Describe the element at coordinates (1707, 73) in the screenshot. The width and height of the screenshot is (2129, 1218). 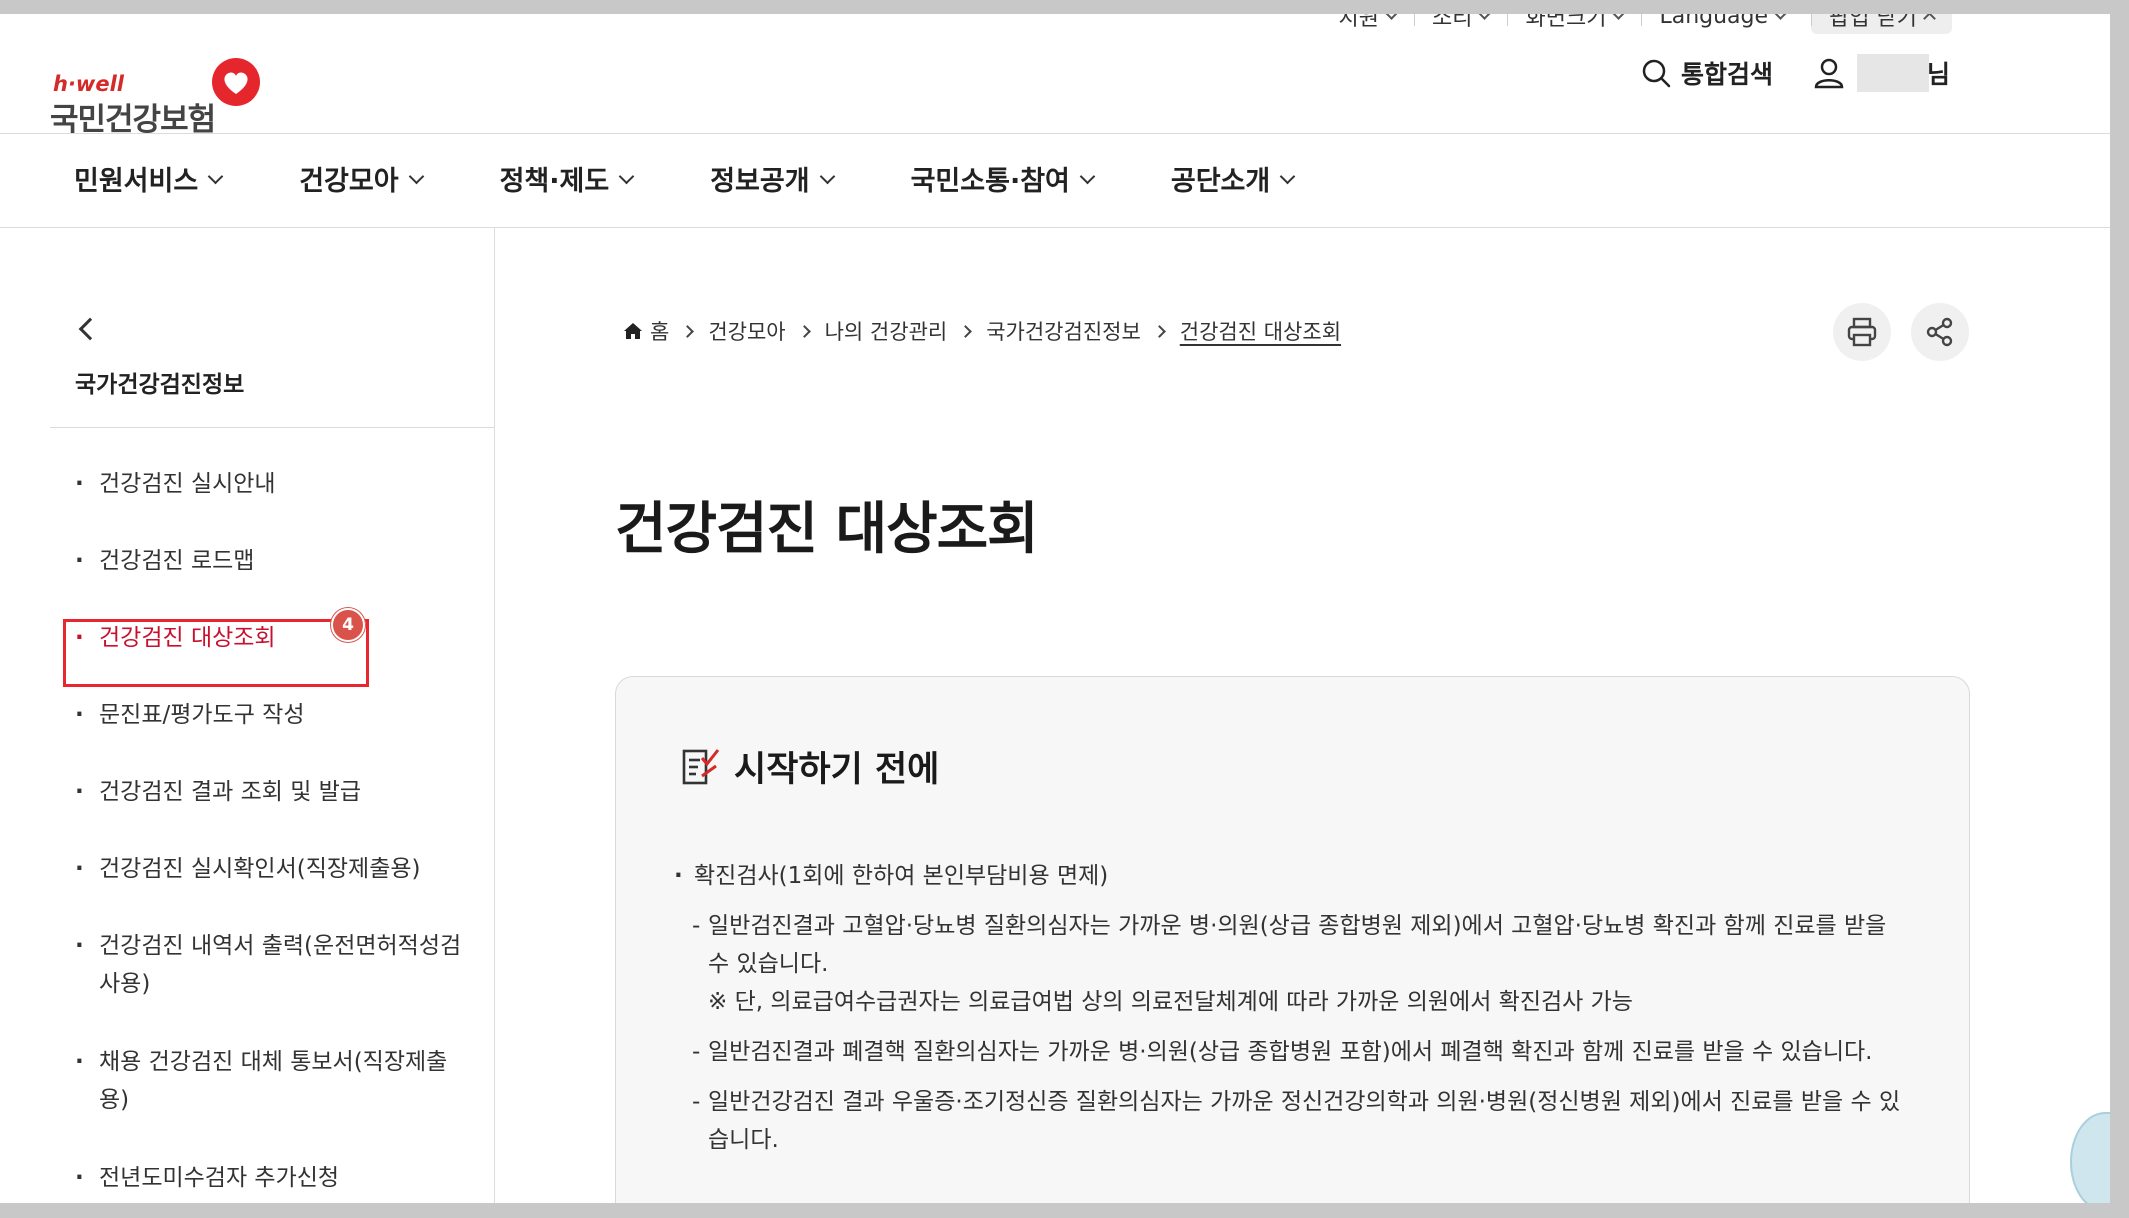
I see `integrated-search-button: 통합검색` at that location.